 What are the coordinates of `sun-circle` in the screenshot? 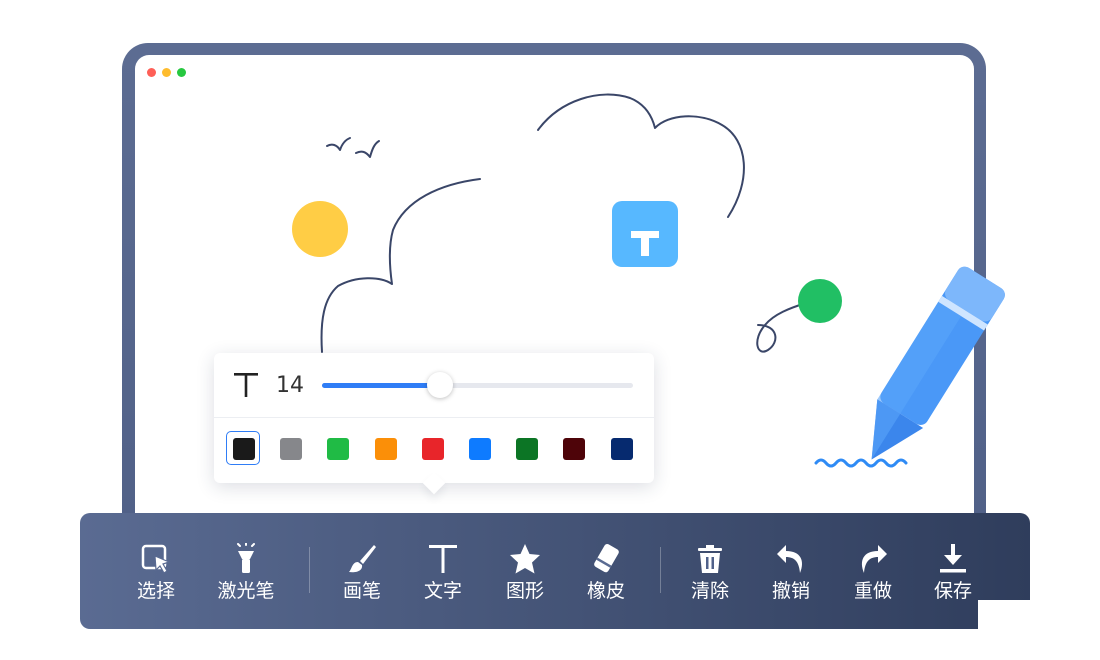 It's located at (320, 229).